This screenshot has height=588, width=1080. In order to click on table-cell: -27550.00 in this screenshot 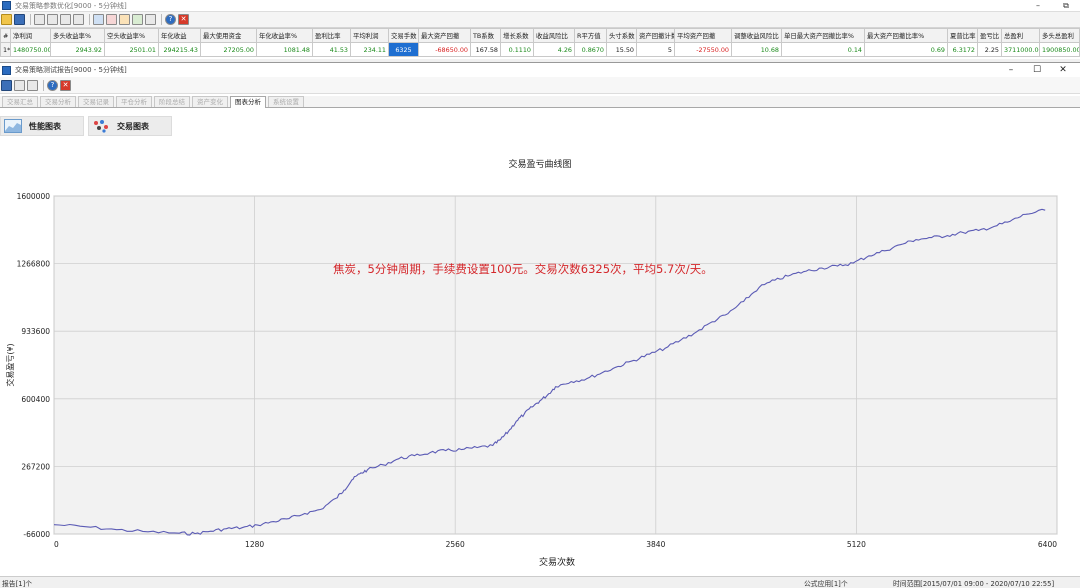, I will do `click(703, 49)`.